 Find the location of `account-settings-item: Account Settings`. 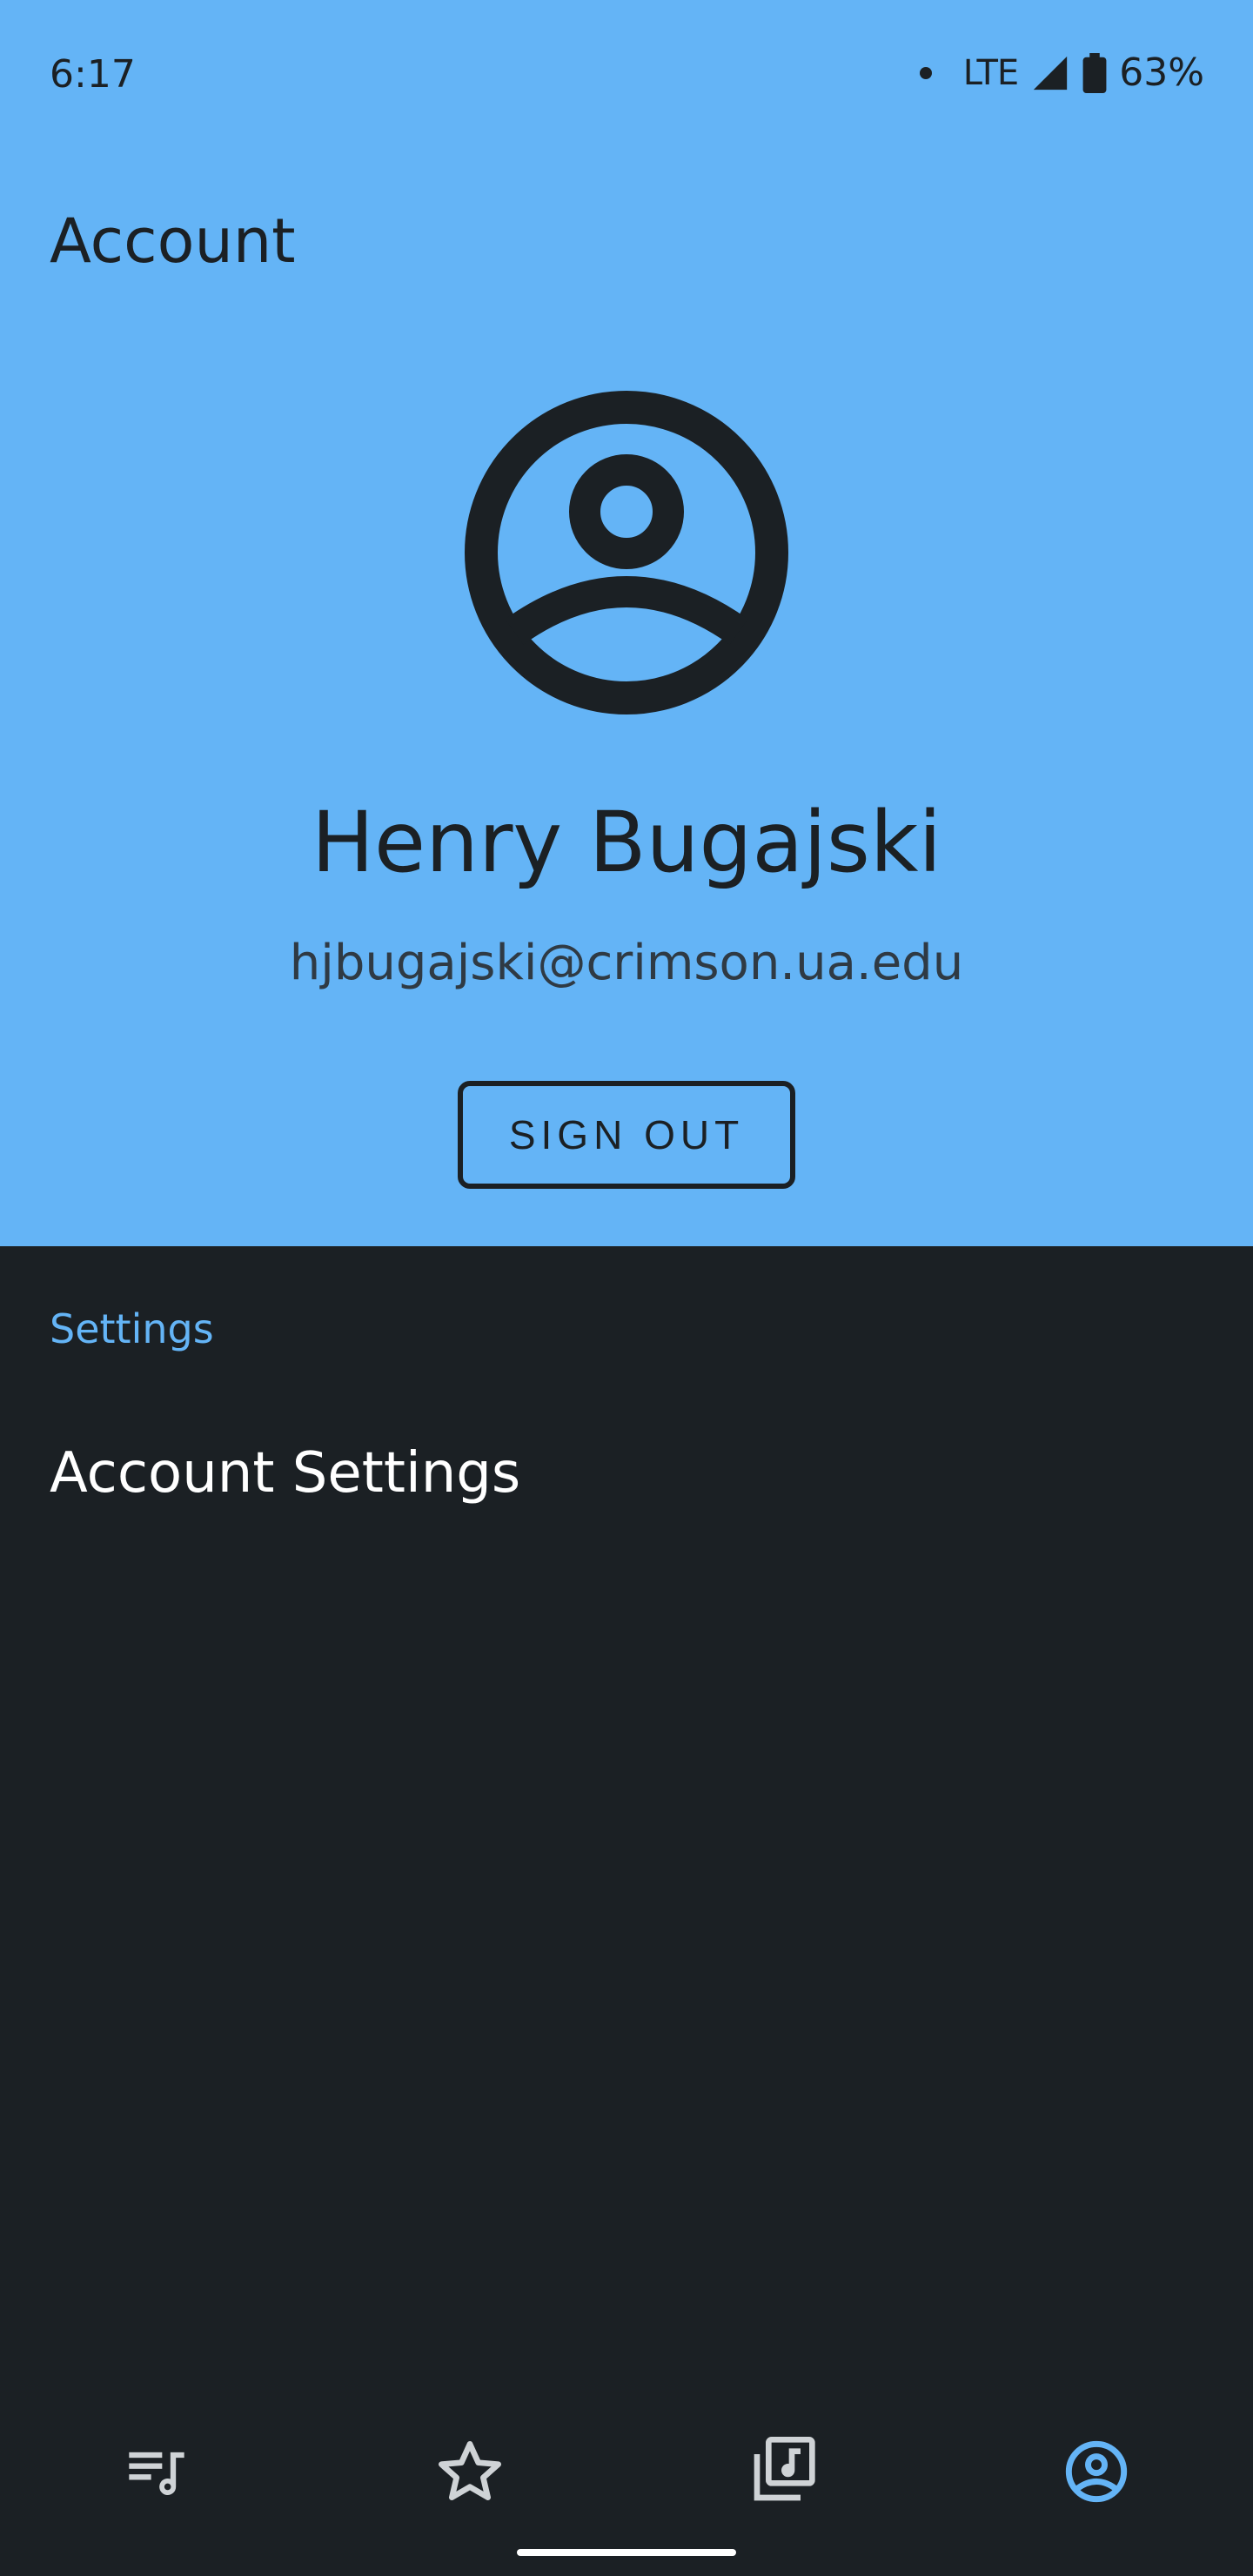

account-settings-item: Account Settings is located at coordinates (626, 1473).